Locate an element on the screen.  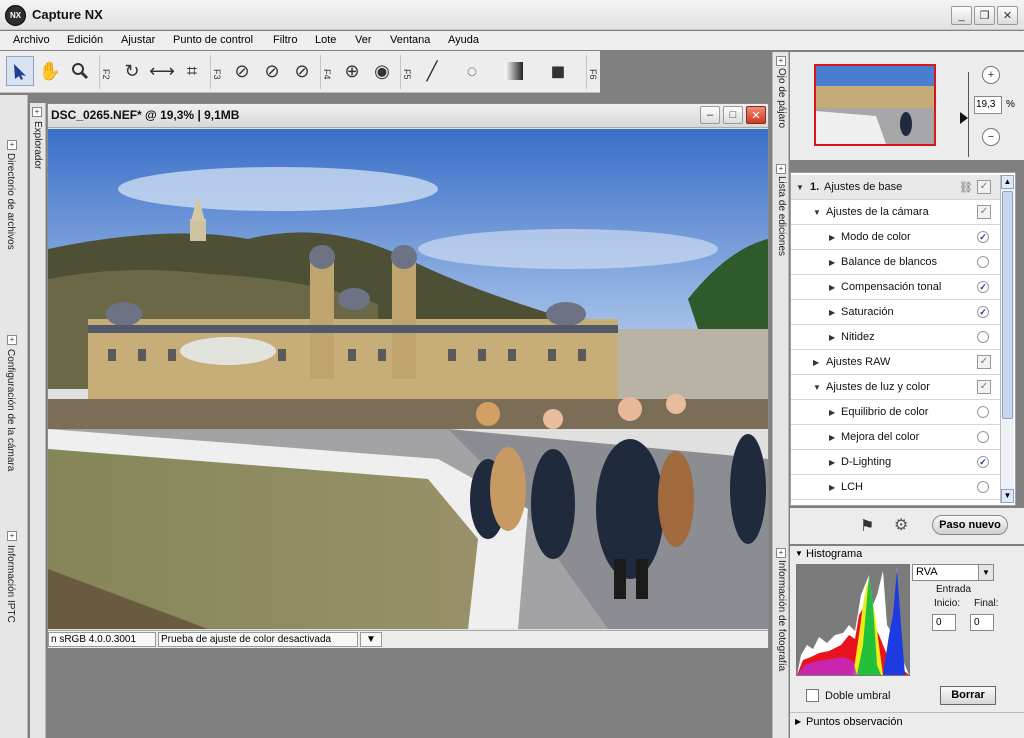
toolbar-group-f3: F3 is located at coordinates (216, 72).